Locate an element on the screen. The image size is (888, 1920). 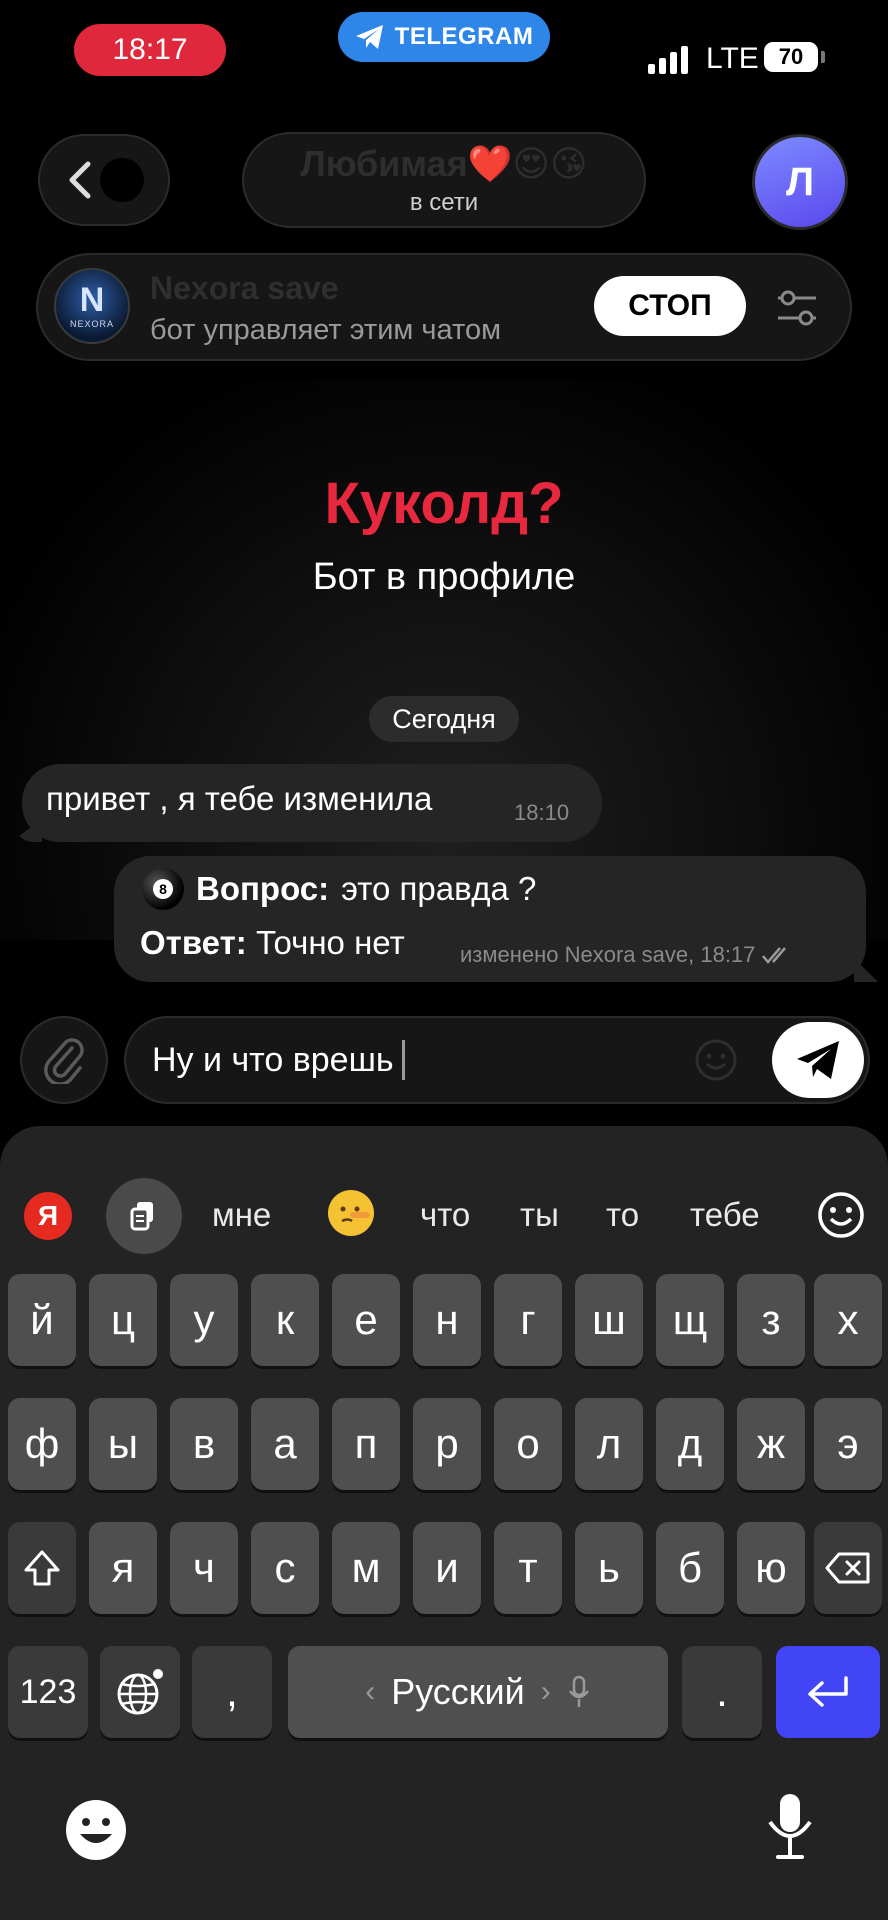
voice-input-icon is located at coordinates (790, 1826).